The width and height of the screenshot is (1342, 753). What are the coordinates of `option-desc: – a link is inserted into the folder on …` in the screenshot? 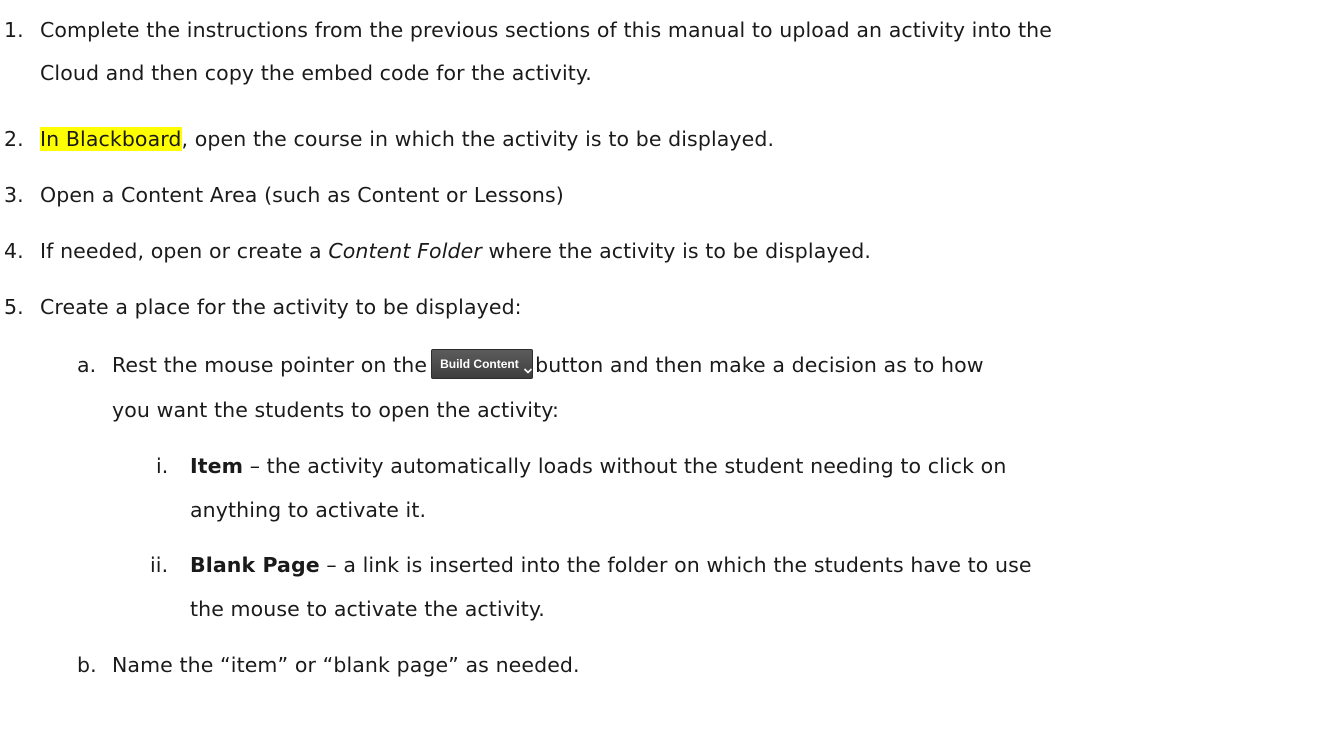 It's located at (675, 565).